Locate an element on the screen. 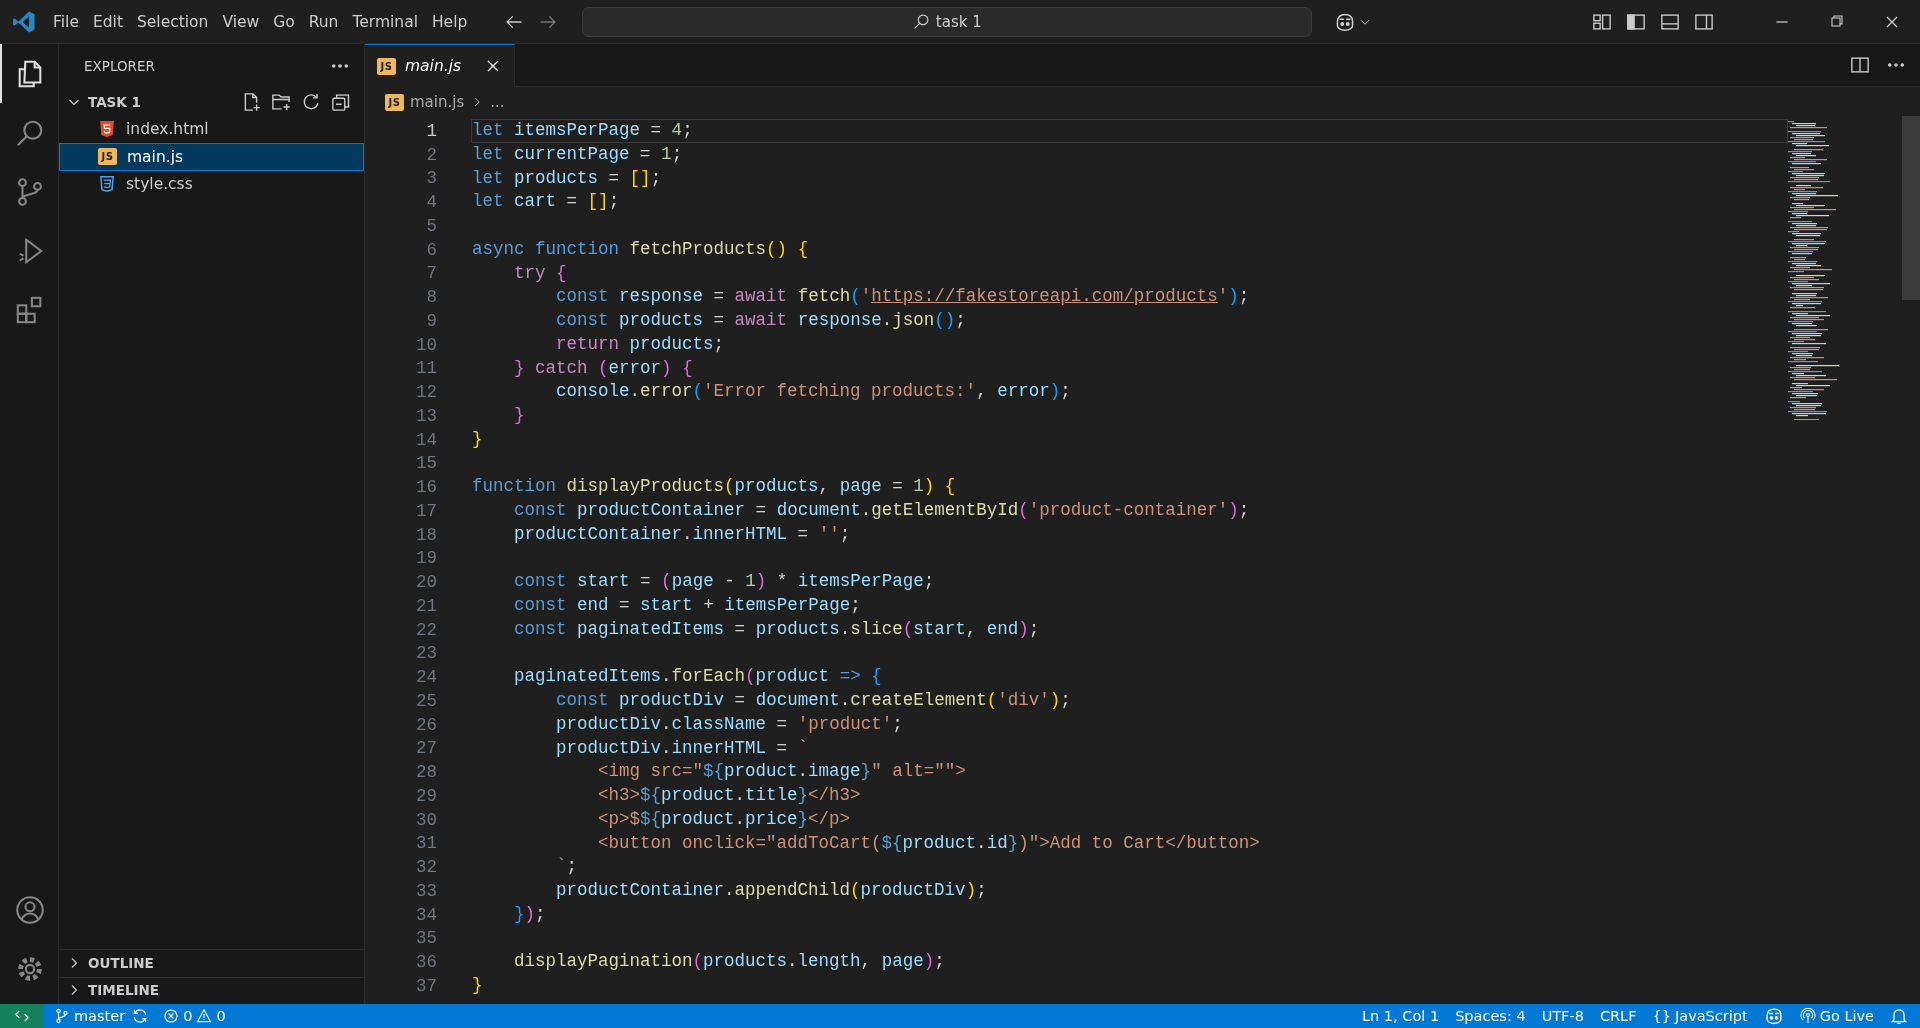 This screenshot has width=1920, height=1028. menu-item: Selection is located at coordinates (172, 21).